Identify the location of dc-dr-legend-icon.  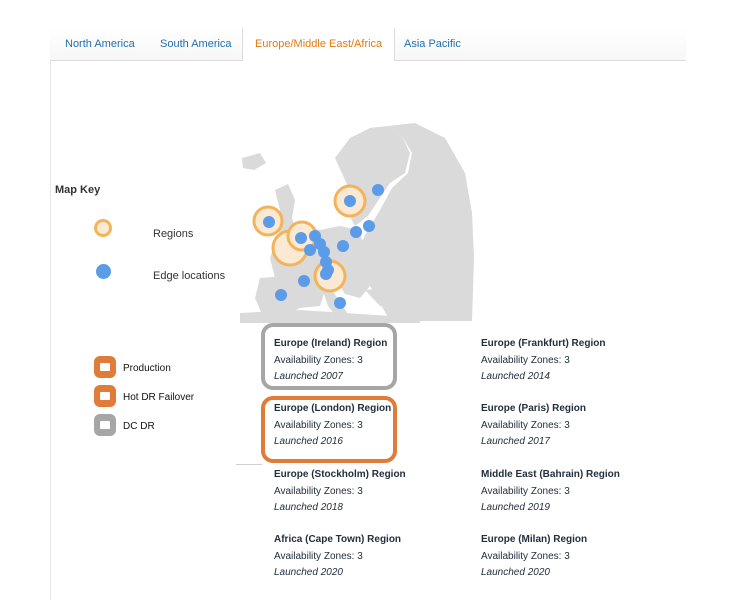
(105, 425).